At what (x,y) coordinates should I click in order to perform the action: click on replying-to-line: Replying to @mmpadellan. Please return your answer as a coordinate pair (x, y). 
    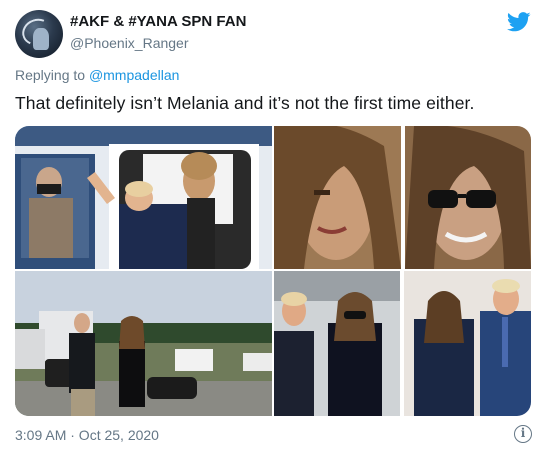
    Looking at the image, I should click on (97, 75).